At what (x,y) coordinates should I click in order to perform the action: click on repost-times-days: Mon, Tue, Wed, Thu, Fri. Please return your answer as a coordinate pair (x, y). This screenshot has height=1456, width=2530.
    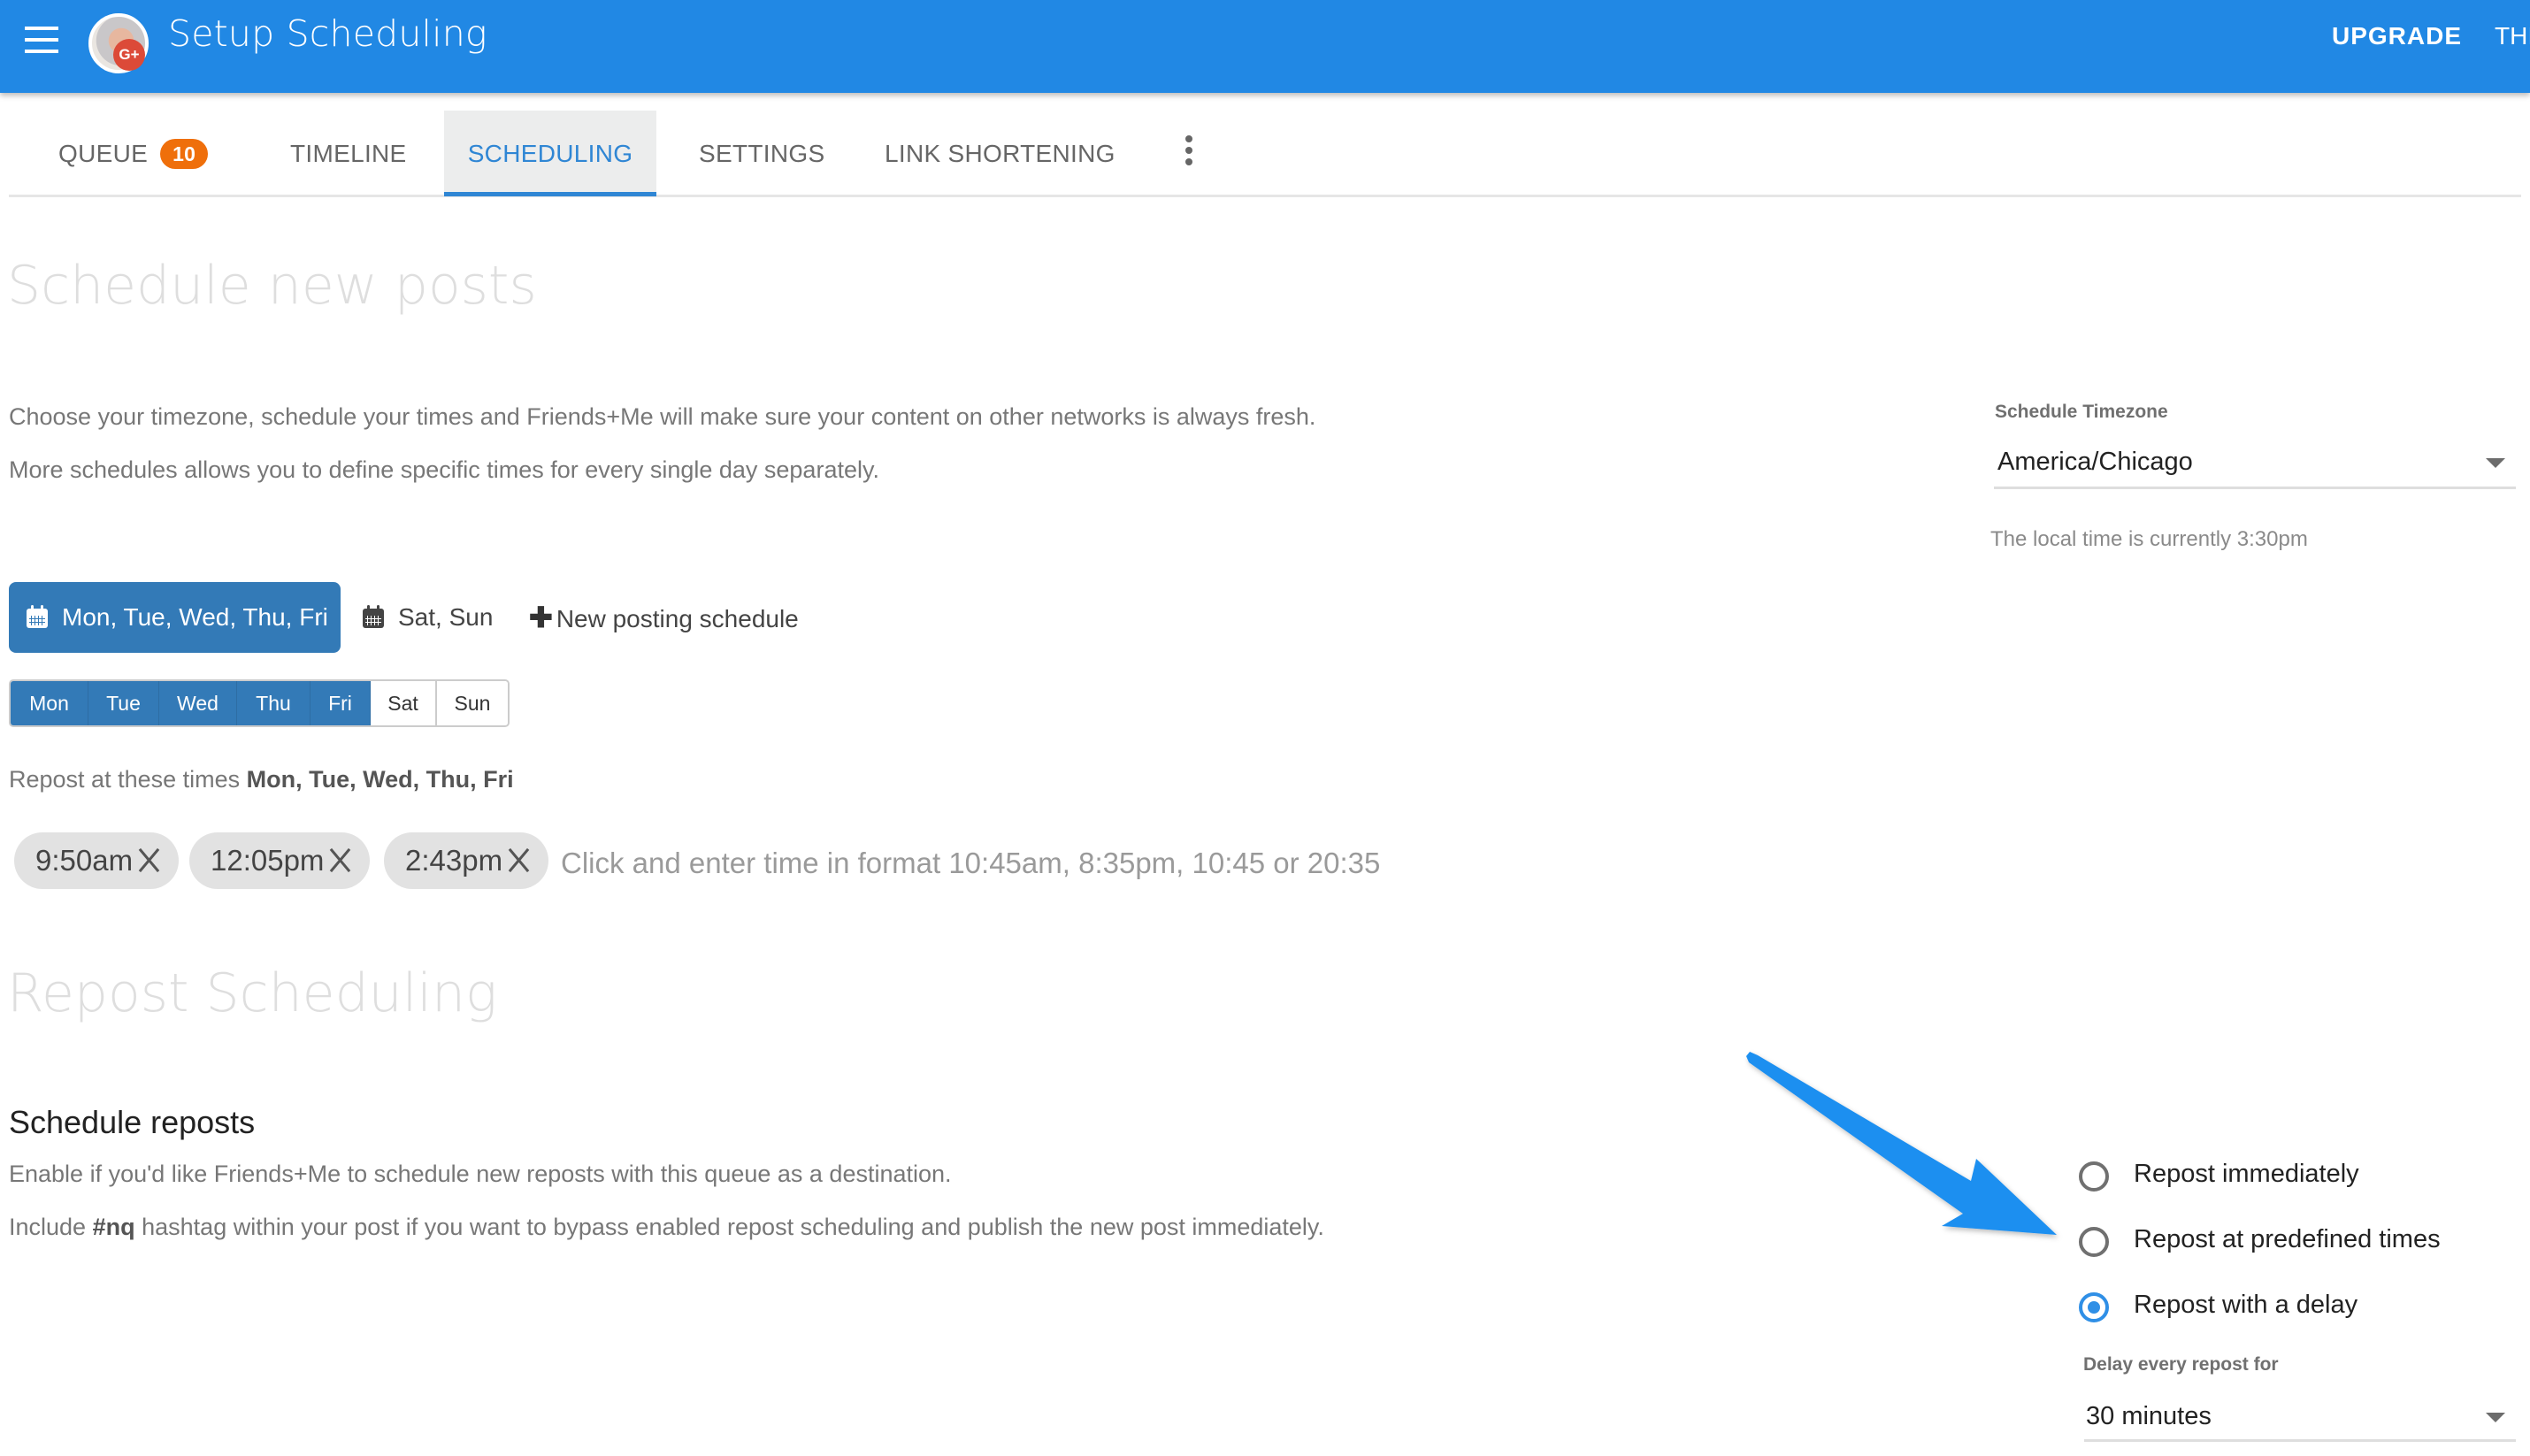
    Looking at the image, I should click on (380, 779).